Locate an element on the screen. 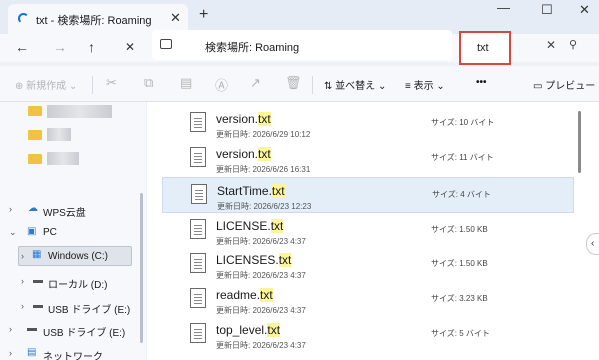  cut-icon: ✂ is located at coordinates (111, 83).